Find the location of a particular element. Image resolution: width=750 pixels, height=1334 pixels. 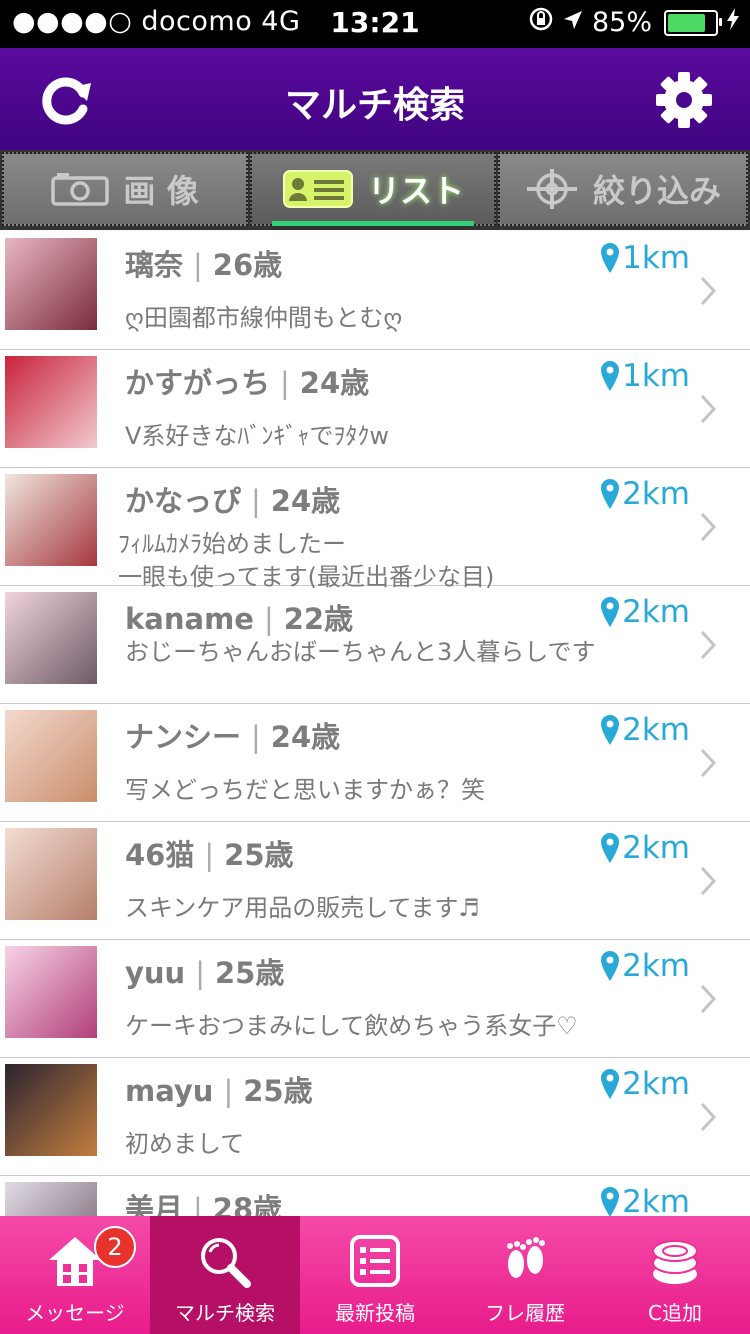

header-bar: マルチ検索 is located at coordinates (375, 99).